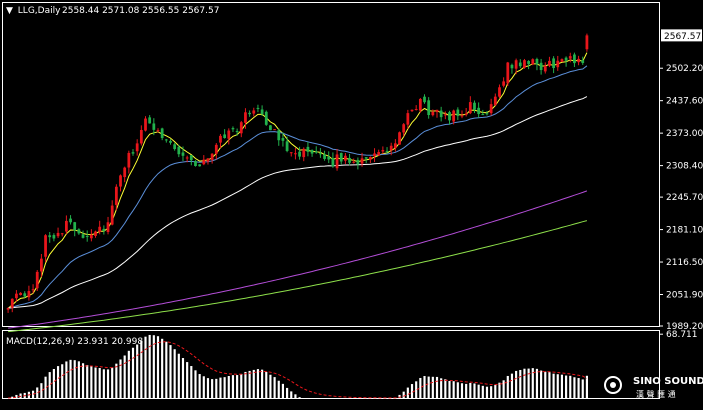 This screenshot has height=410, width=703. I want to click on price-tick-label: 2308.40, so click(684, 167).